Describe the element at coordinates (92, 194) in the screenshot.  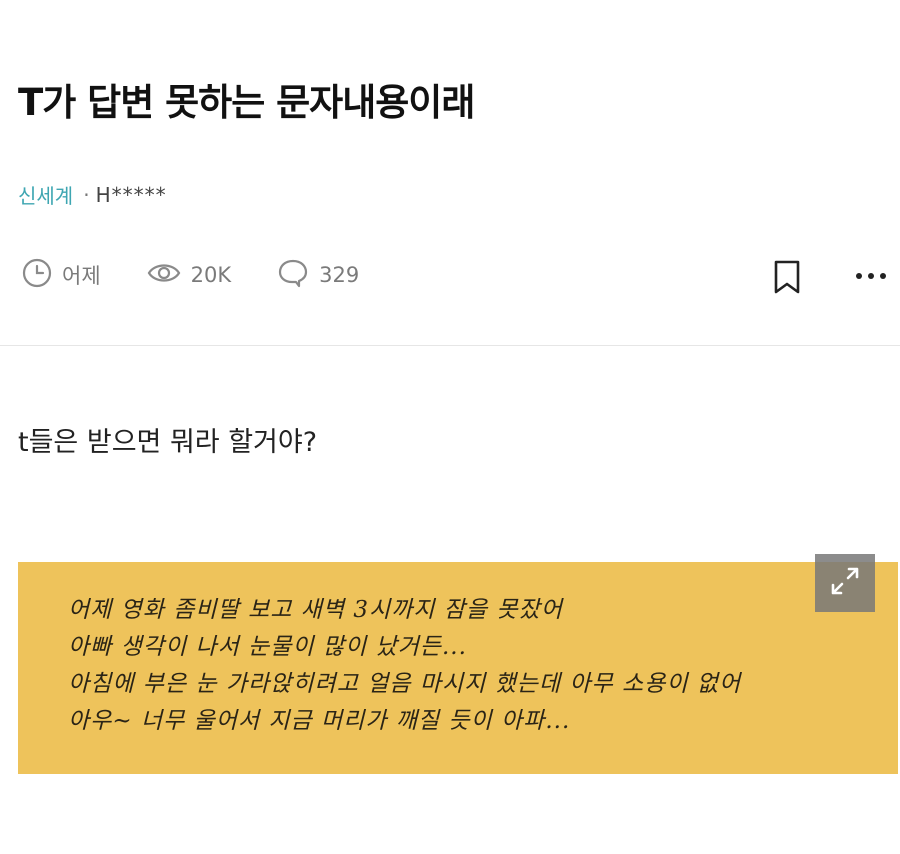
I see `author-row: 신세계 · H*****` at that location.